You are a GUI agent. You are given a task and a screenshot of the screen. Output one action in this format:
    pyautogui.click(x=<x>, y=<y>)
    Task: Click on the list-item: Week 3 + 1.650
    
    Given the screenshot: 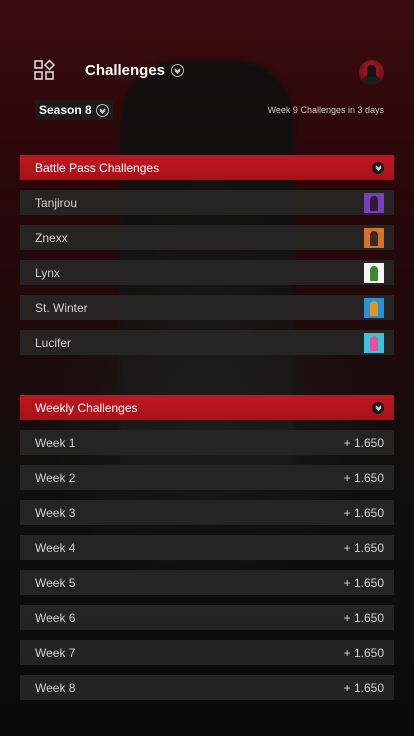 What is the action you would take?
    pyautogui.click(x=207, y=512)
    